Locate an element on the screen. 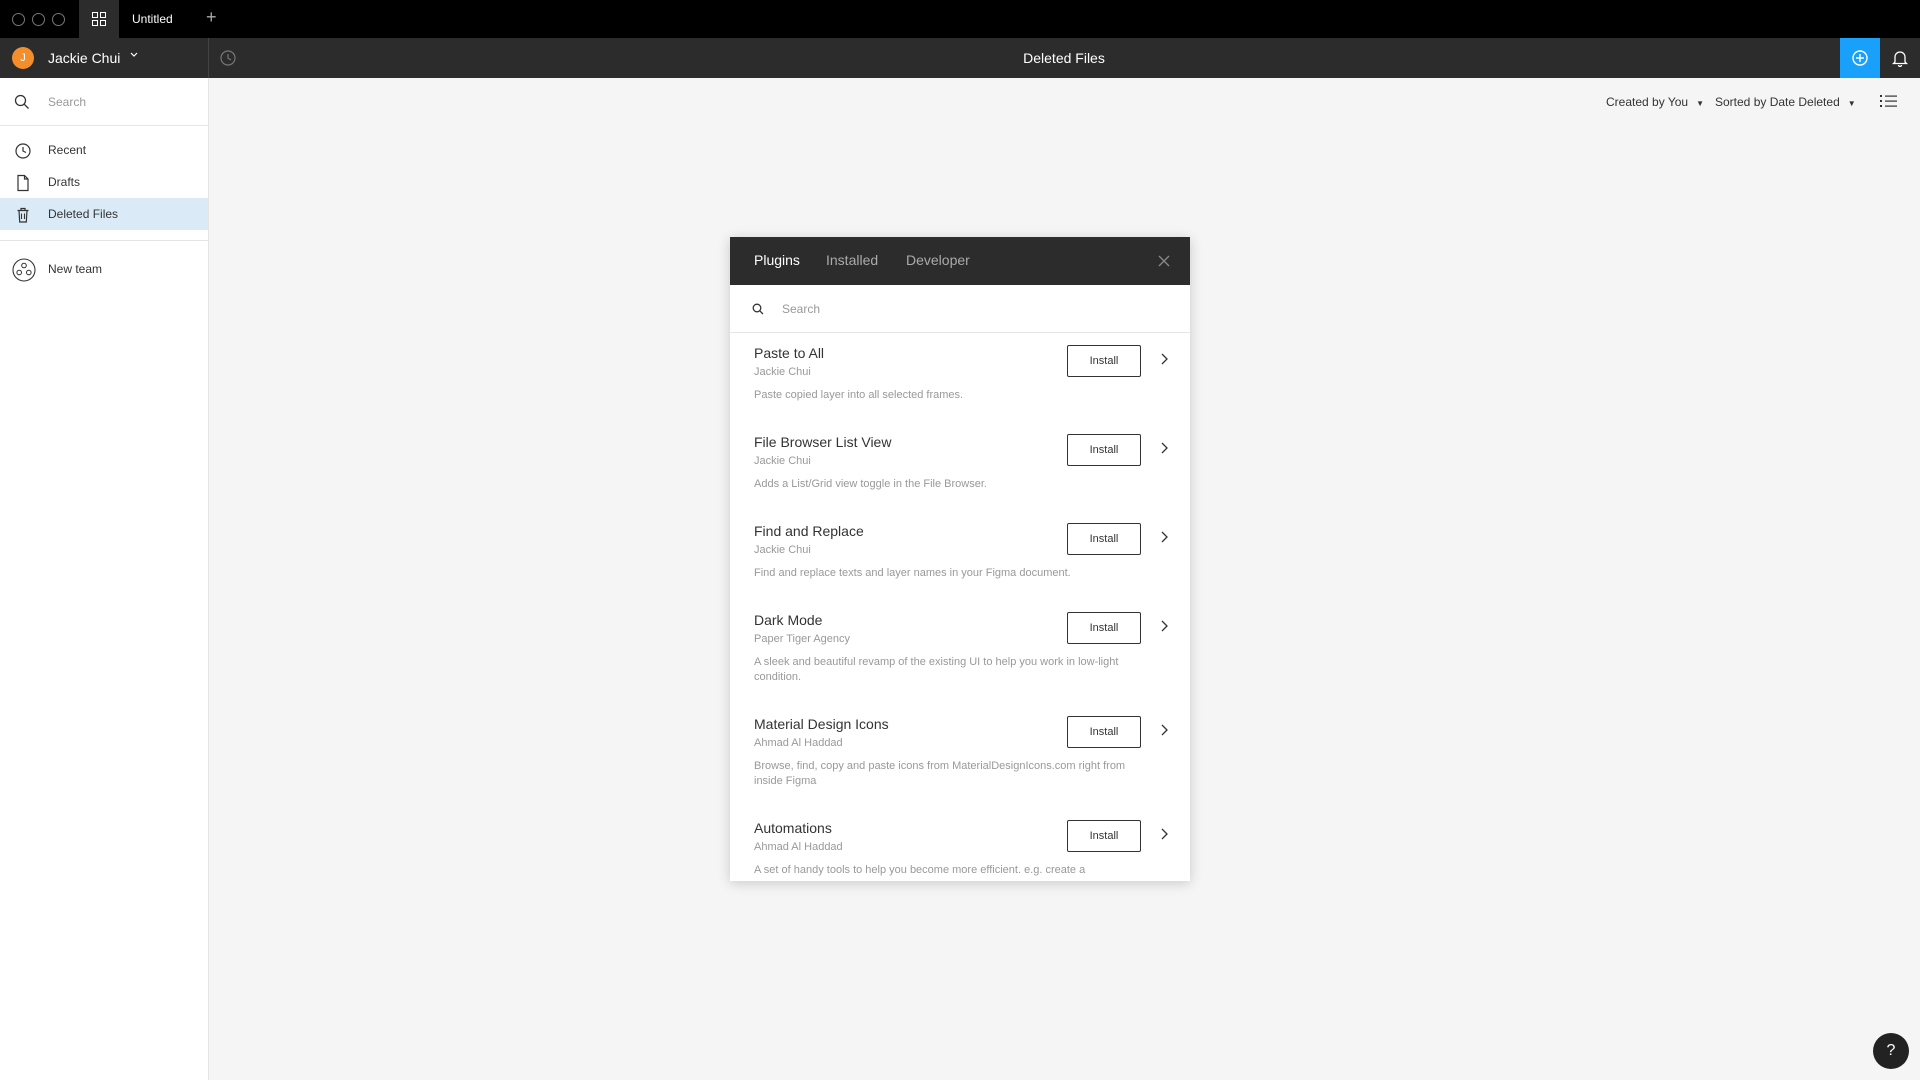  plugin-search is located at coordinates (960, 309).